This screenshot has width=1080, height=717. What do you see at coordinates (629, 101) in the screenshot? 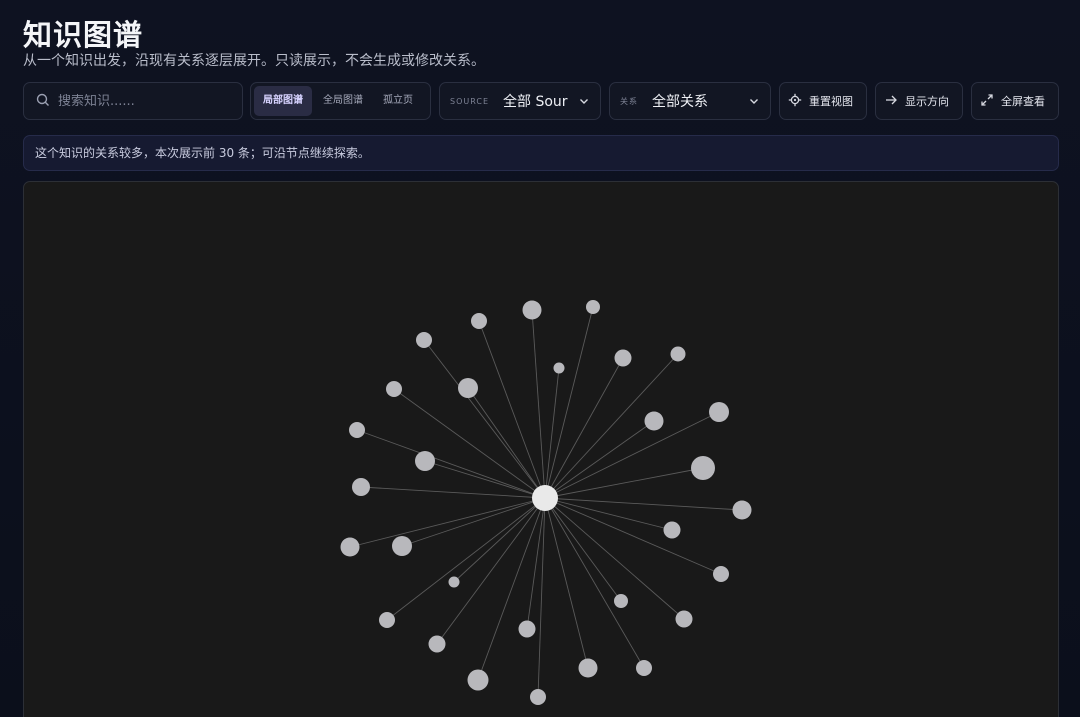
I see `relation-select-tag: 关系` at bounding box center [629, 101].